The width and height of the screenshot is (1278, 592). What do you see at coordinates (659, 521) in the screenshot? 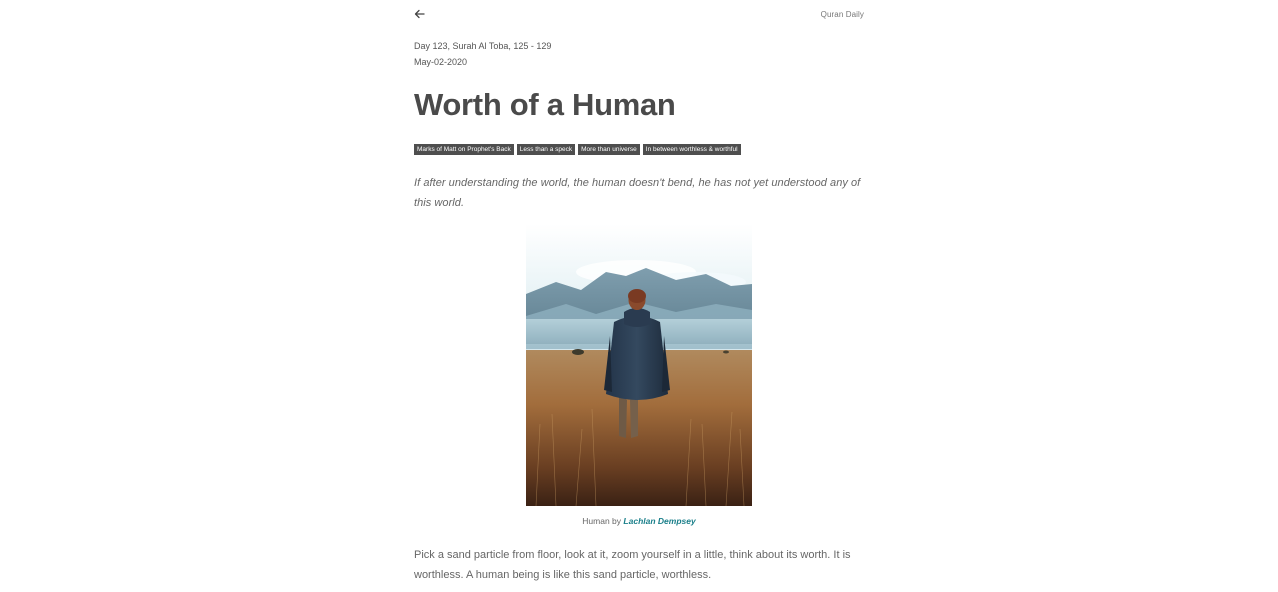
I see `photographer-link: Lachlan Dempsey` at bounding box center [659, 521].